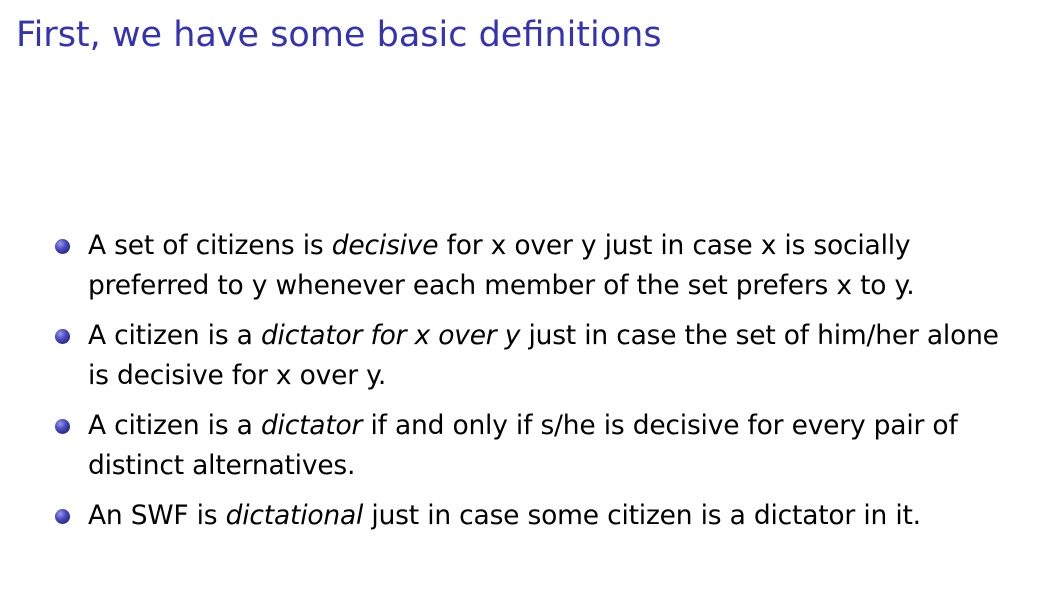 This screenshot has width=1054, height=593. Describe the element at coordinates (339, 35) in the screenshot. I see `slide-title: First, we have some basic definitions` at that location.